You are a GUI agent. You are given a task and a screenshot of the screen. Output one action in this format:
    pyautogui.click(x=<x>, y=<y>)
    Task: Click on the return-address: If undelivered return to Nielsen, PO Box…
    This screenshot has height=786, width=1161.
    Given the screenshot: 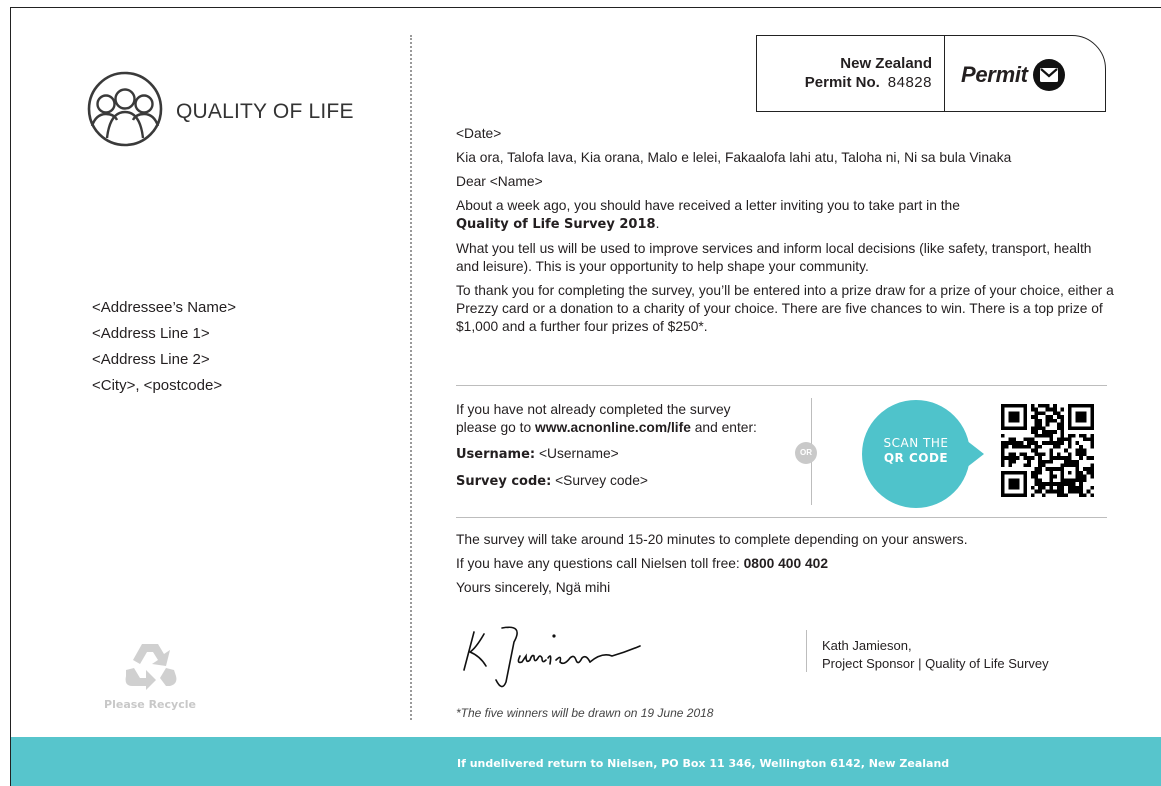 What is the action you would take?
    pyautogui.click(x=703, y=763)
    